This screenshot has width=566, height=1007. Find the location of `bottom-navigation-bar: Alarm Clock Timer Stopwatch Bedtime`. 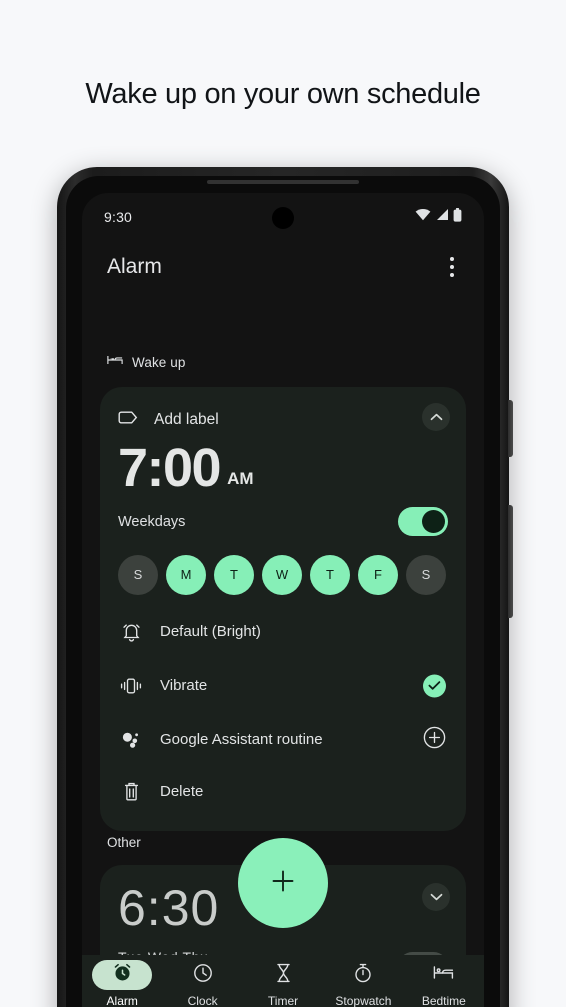

bottom-navigation-bar: Alarm Clock Timer Stopwatch Bedtime is located at coordinates (283, 981).